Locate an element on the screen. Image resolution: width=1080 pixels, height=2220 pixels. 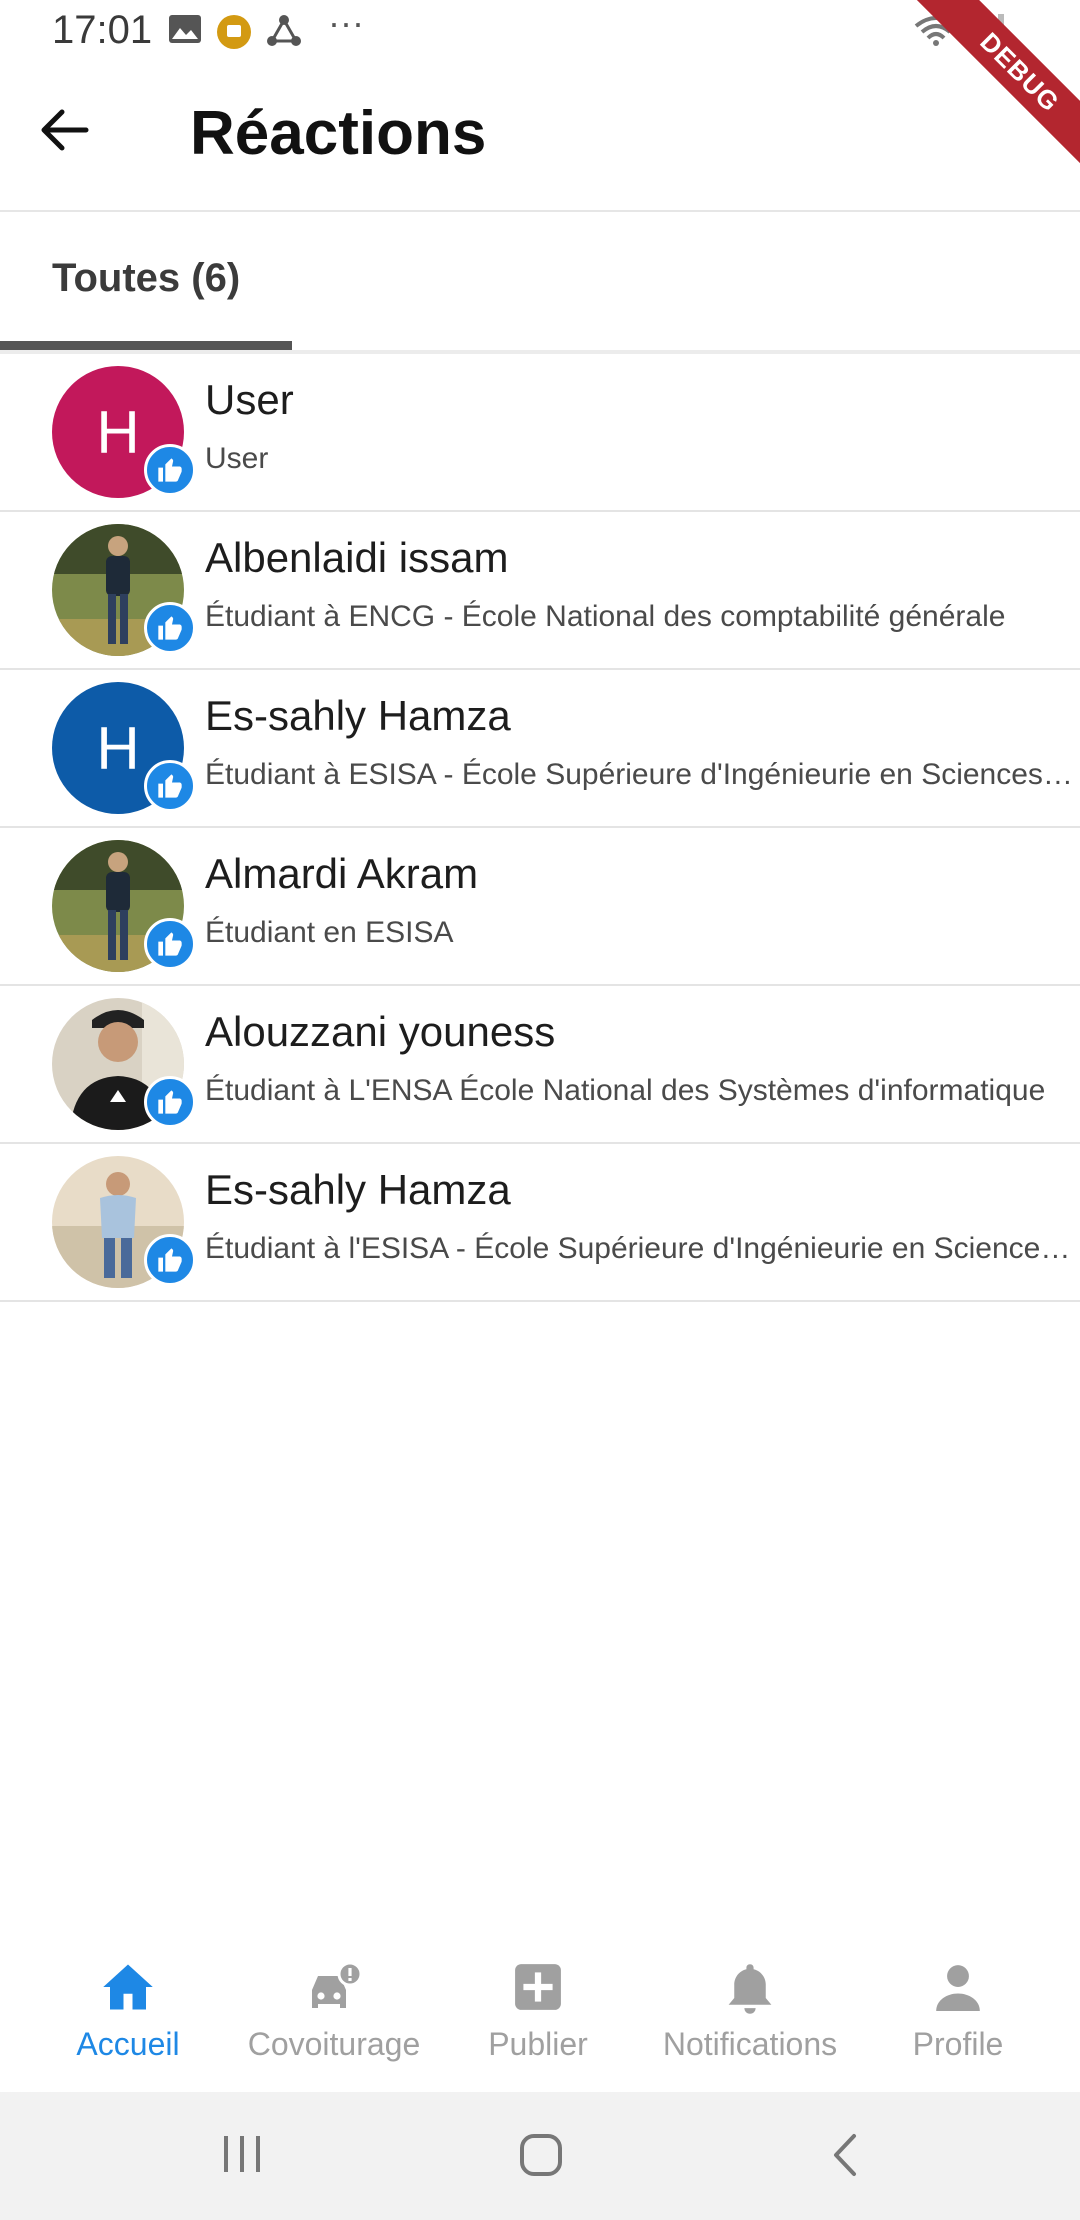
nav-covoiturage: Covoiturage is located at coordinates (334, 2012).